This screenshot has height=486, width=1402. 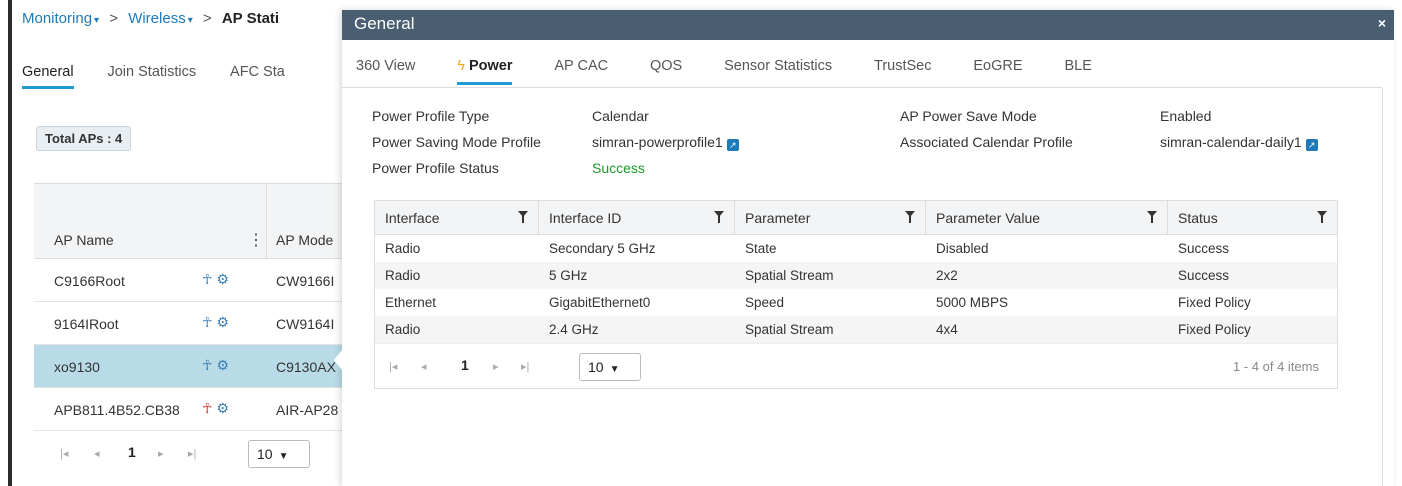 What do you see at coordinates (1231, 142) in the screenshot?
I see `associated-calendar-profile-value: simran-calendar-daily1` at bounding box center [1231, 142].